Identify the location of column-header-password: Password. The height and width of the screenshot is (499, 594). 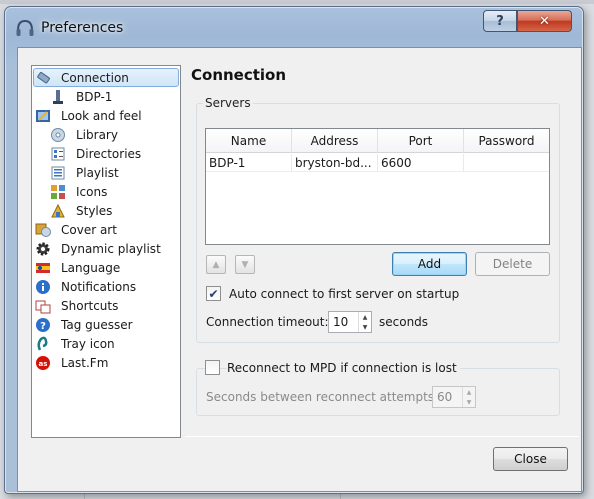
(506, 141).